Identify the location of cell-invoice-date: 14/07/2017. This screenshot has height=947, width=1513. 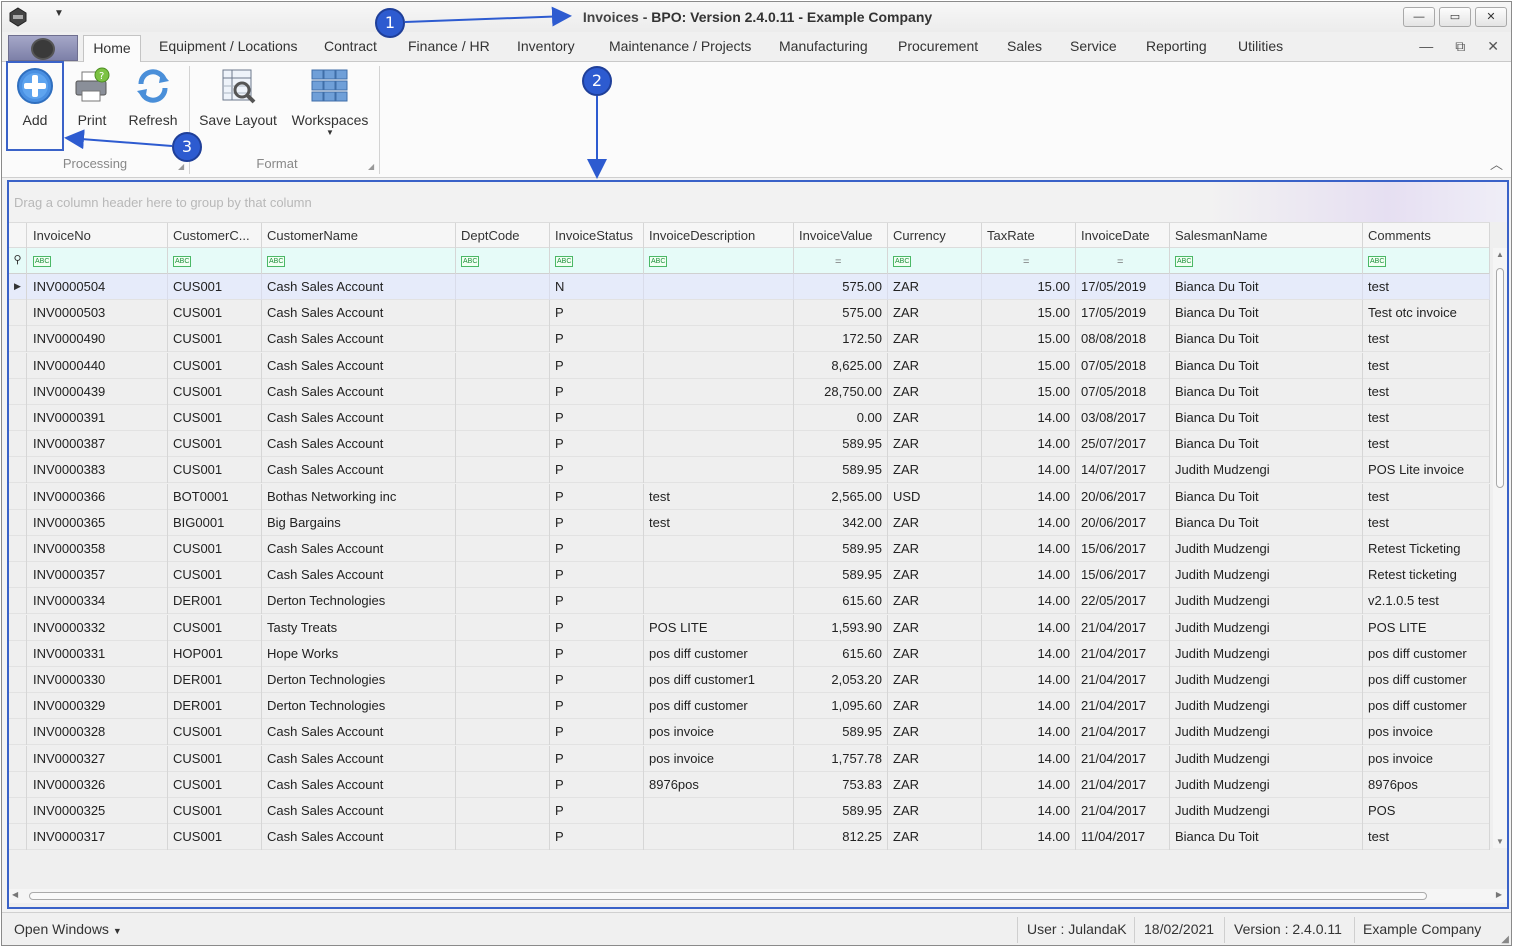
(1123, 470).